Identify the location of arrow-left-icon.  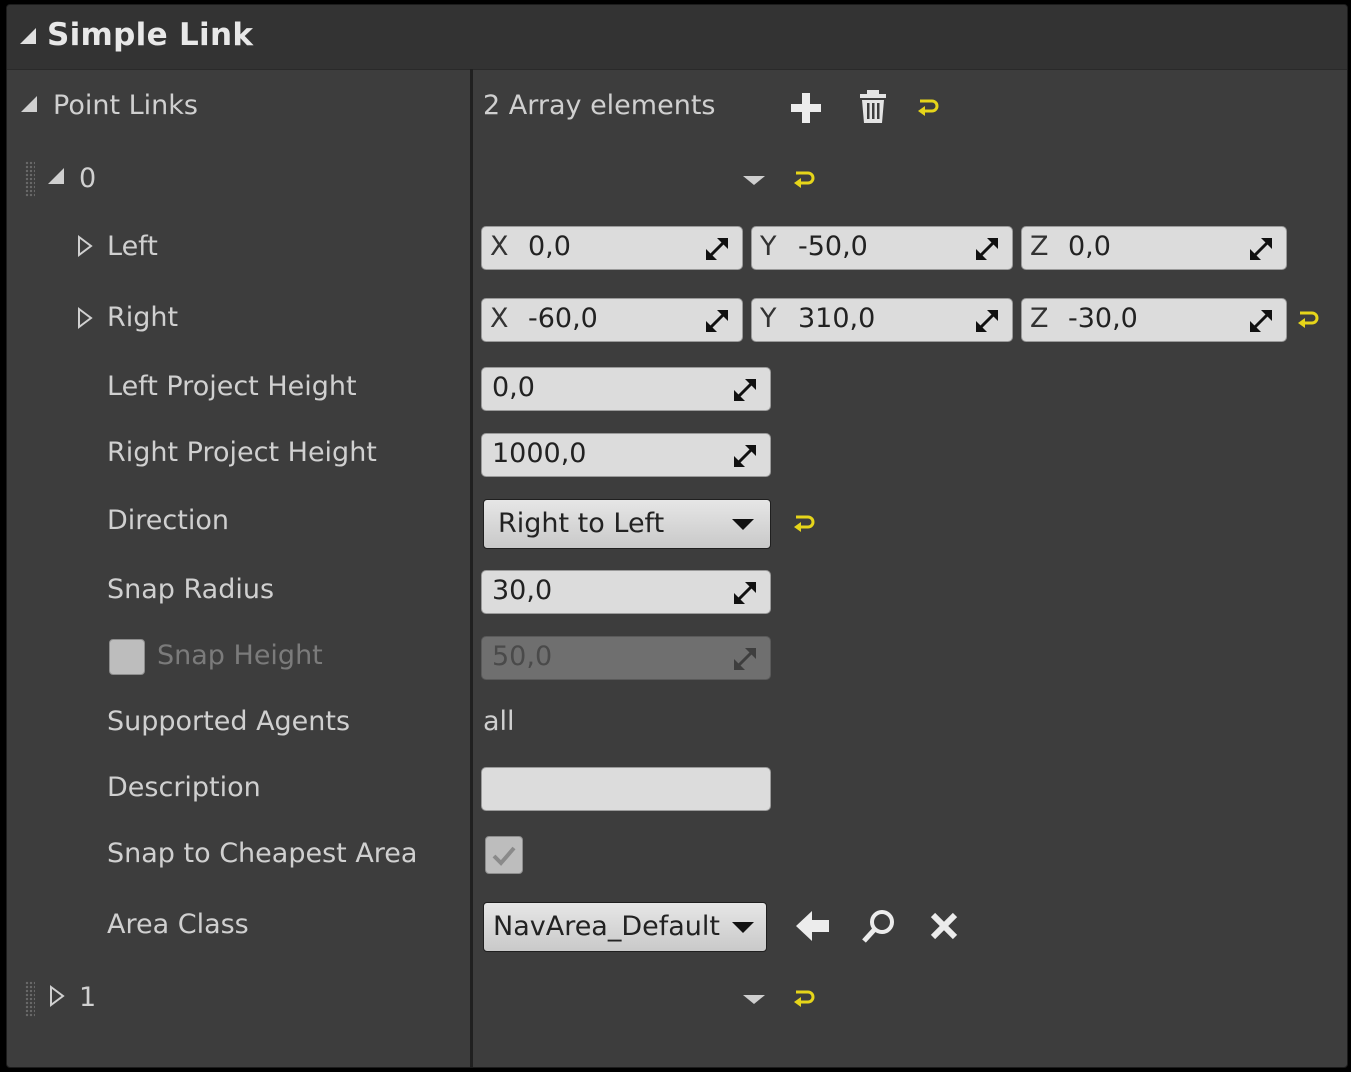
(813, 926).